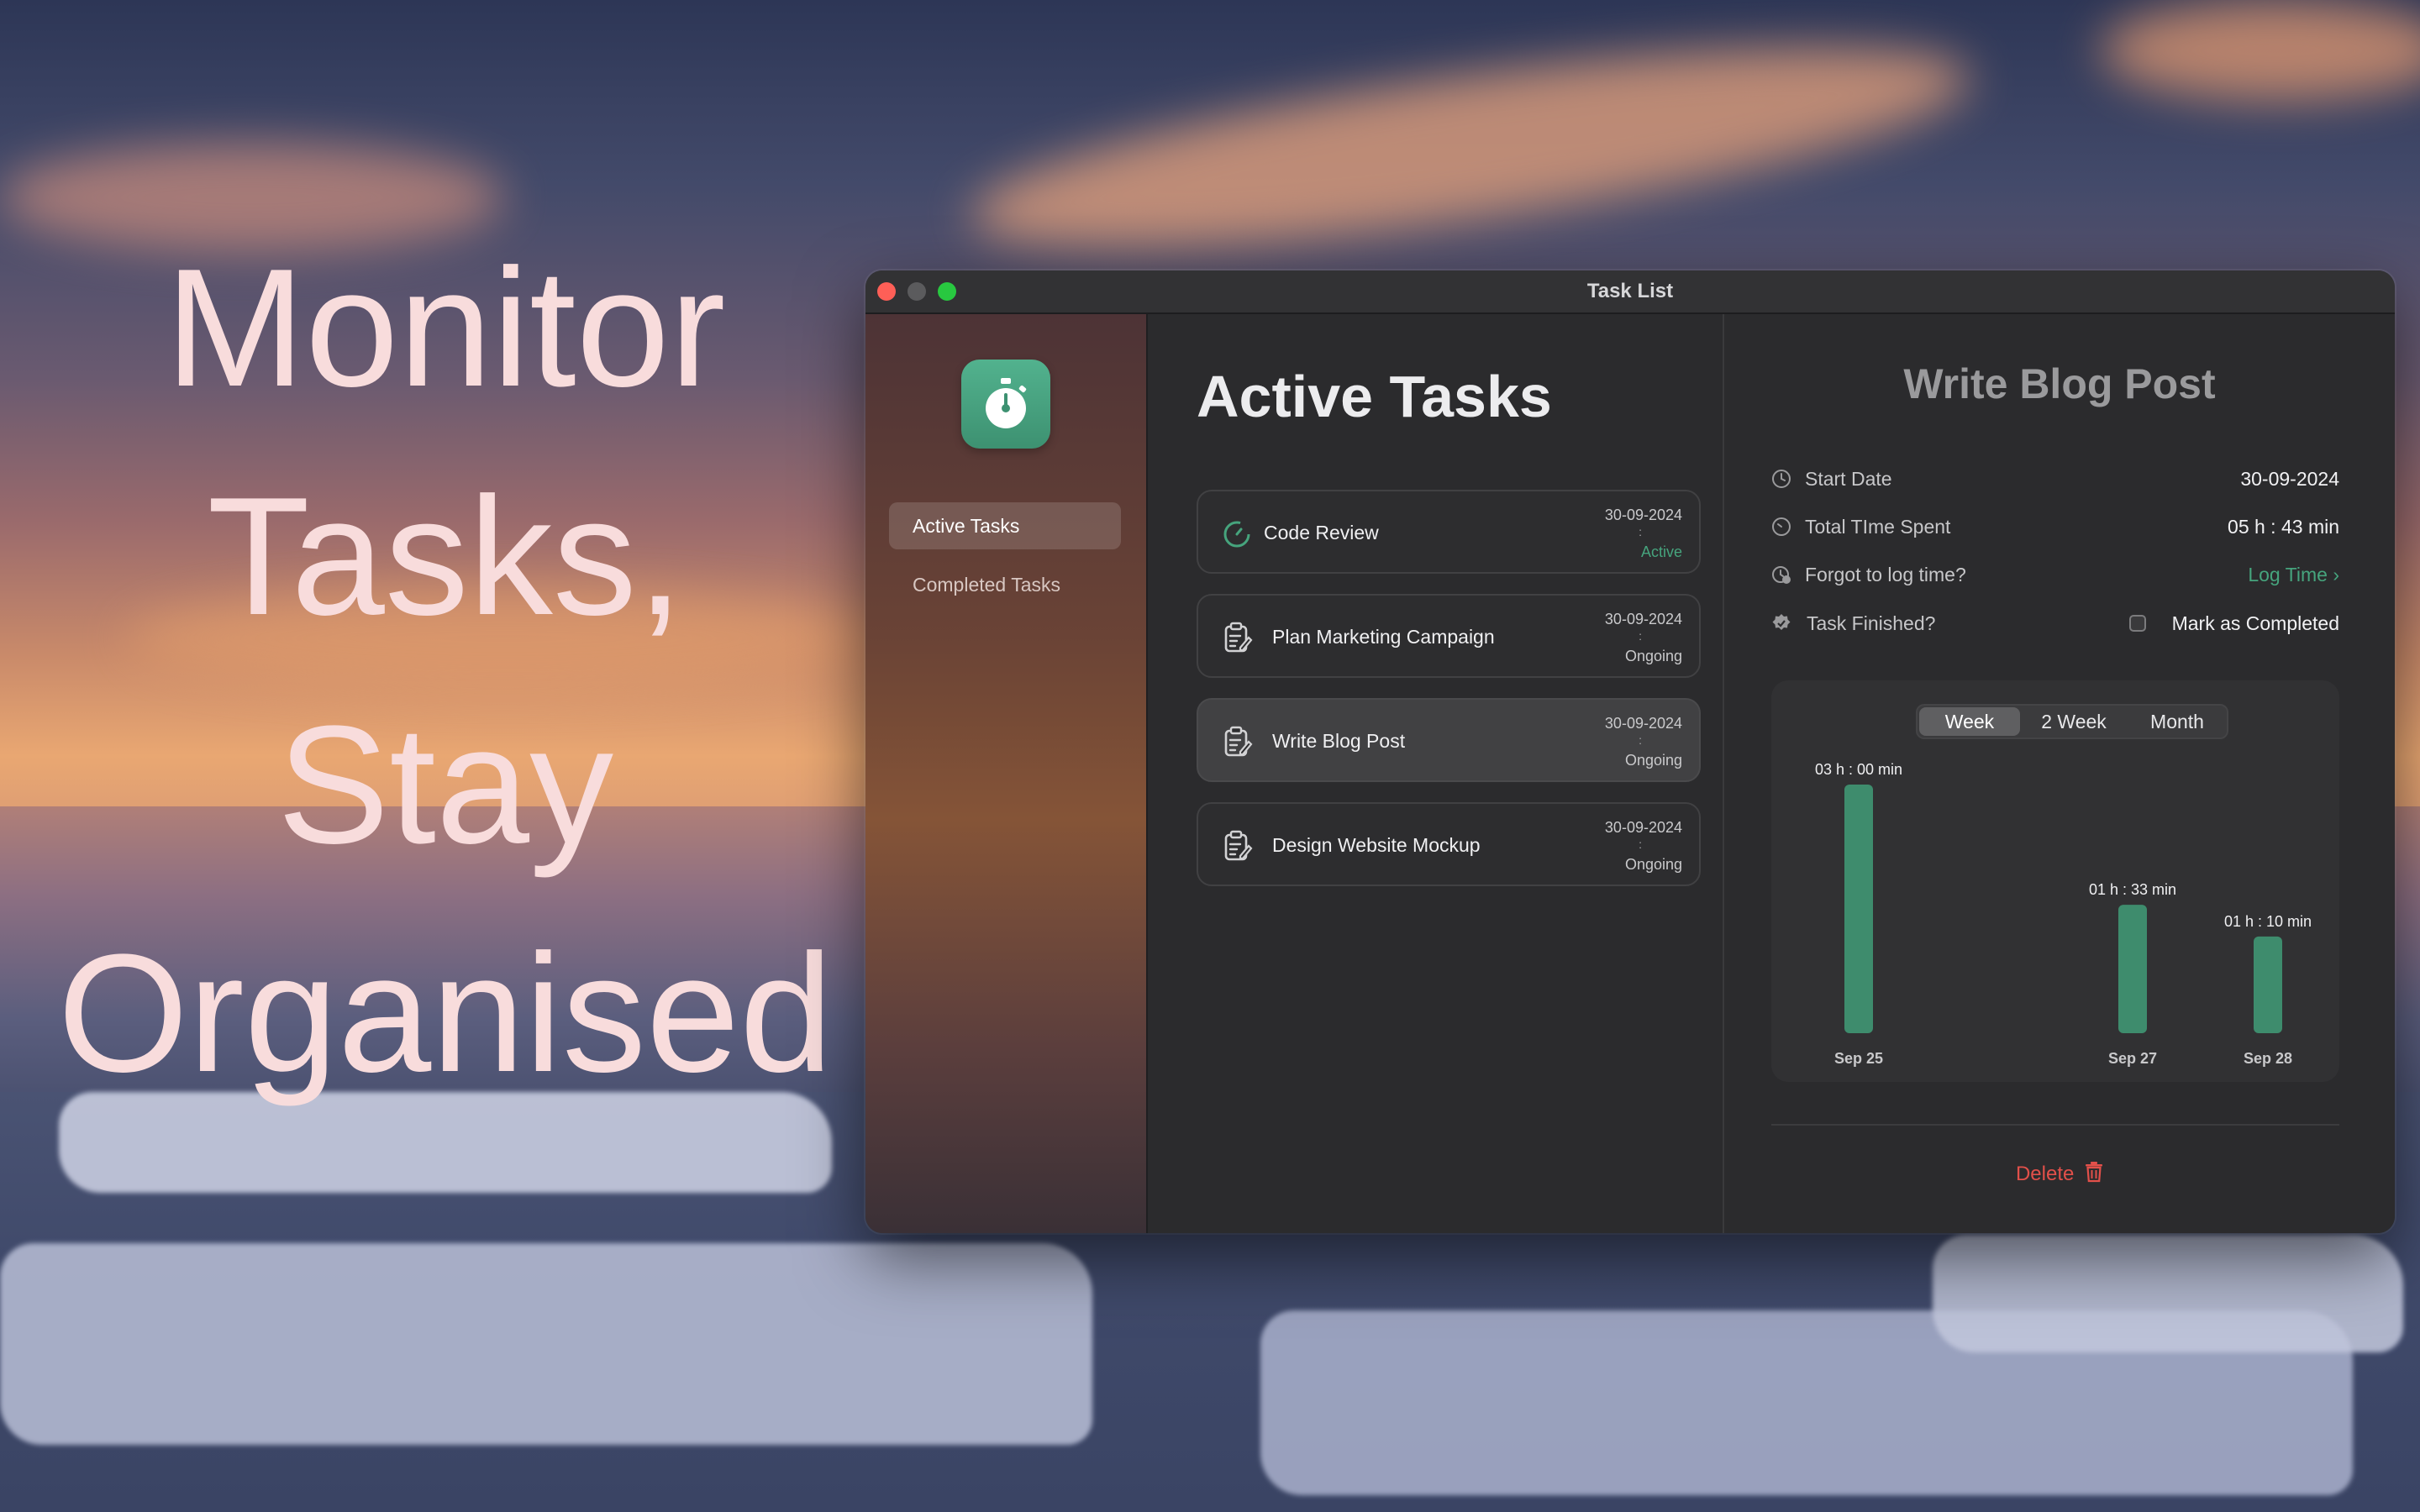  I want to click on headline-line: Organised, so click(446, 1013).